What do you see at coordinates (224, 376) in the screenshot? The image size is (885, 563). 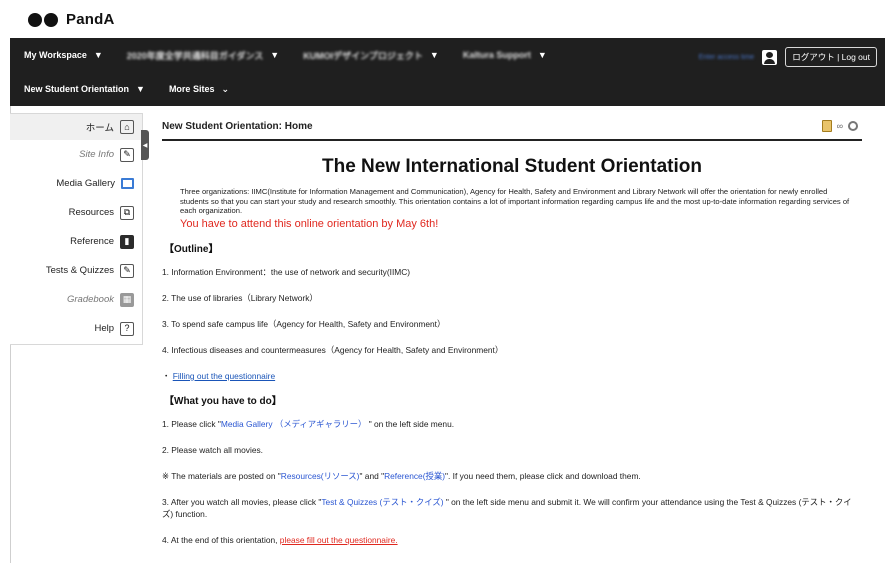 I see `questionnaire-link: Filling out the questionnaire` at bounding box center [224, 376].